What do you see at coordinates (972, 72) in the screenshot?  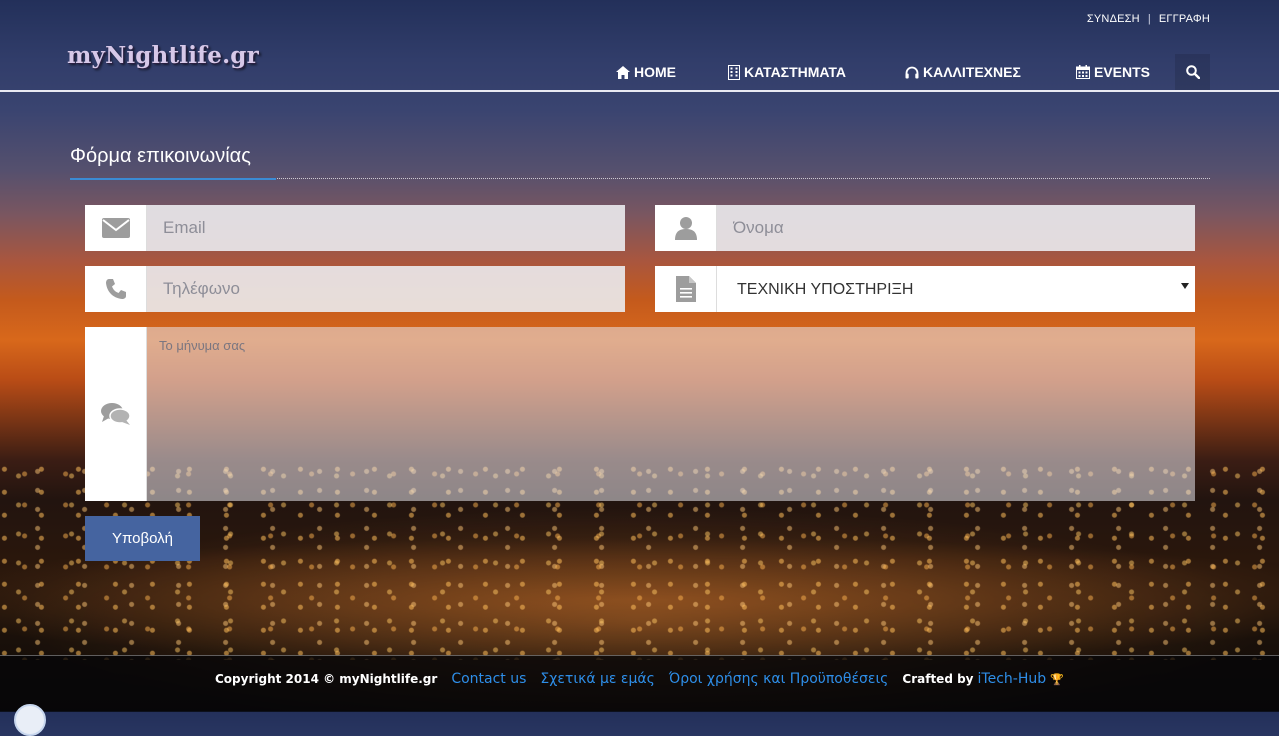 I see `nav-artists-label: ΚΑΛΛΙΤΕΧΝΕΣ` at bounding box center [972, 72].